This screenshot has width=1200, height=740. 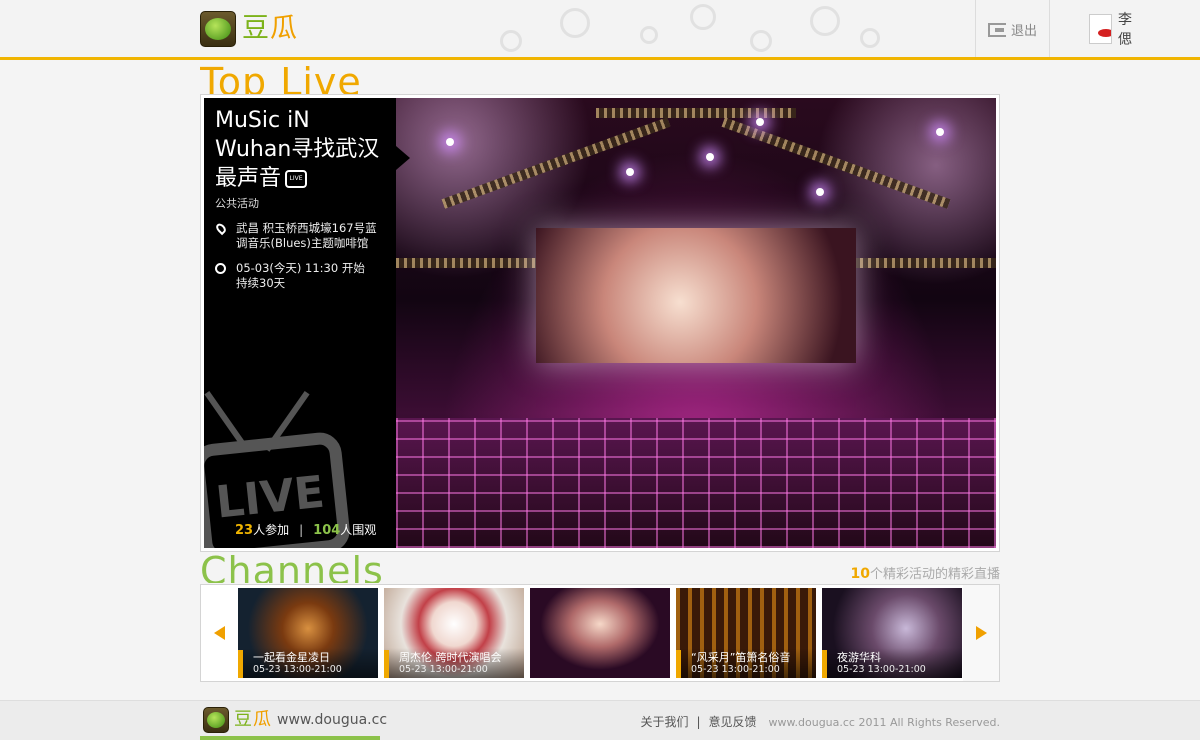 What do you see at coordinates (284, 28) in the screenshot?
I see `logo-text-b: 瓜` at bounding box center [284, 28].